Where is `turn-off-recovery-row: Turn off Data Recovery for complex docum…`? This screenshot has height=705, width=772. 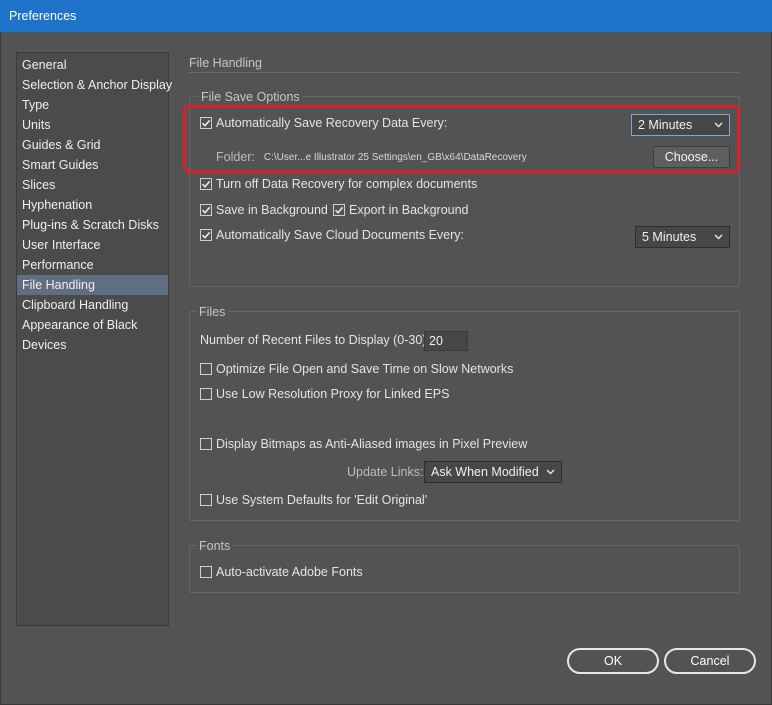 turn-off-recovery-row: Turn off Data Recovery for complex docum… is located at coordinates (338, 184).